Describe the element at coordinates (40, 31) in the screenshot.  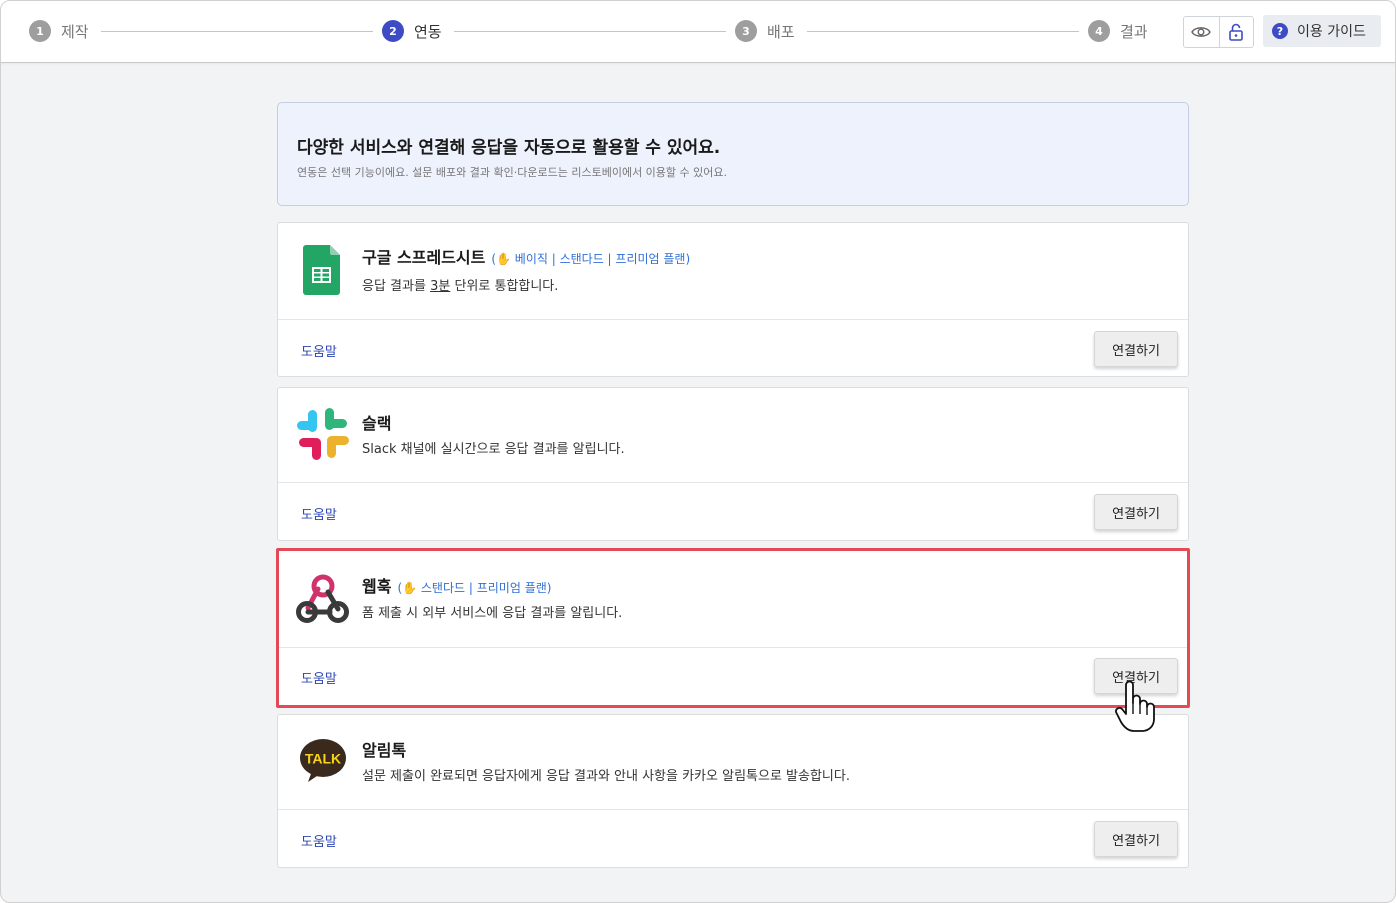
I see `step-number: 1` at that location.